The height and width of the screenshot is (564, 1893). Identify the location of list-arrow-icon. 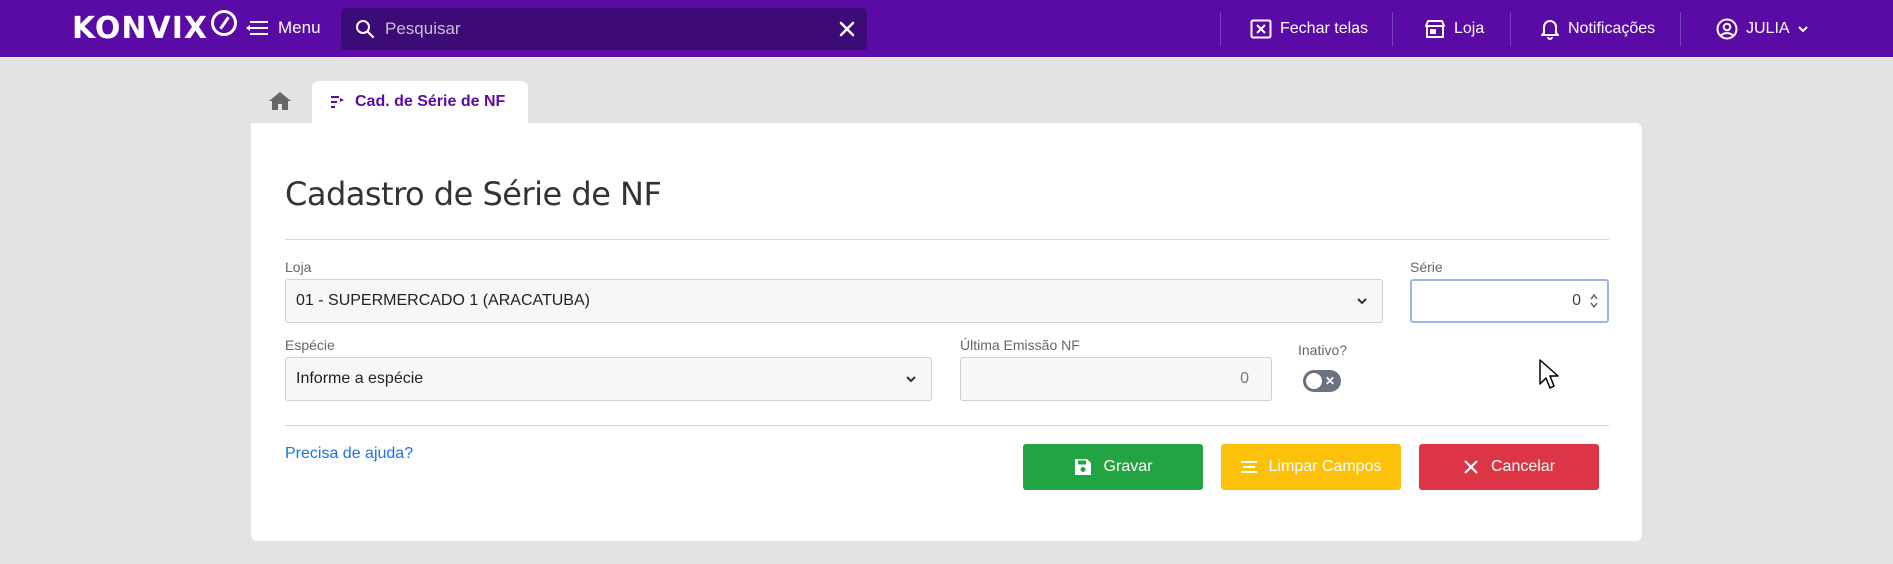
(337, 102).